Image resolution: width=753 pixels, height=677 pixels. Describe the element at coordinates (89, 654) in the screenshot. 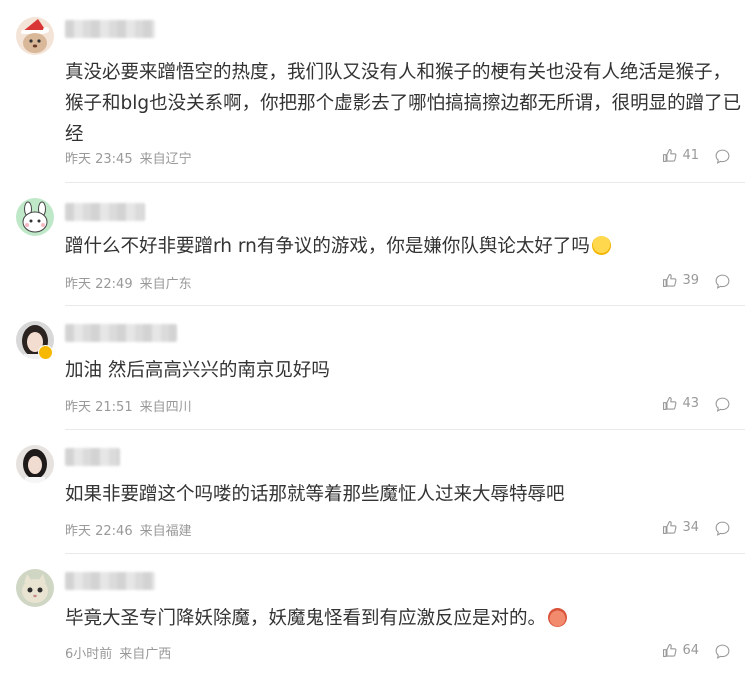

I see `comment-time: 6小时前` at that location.